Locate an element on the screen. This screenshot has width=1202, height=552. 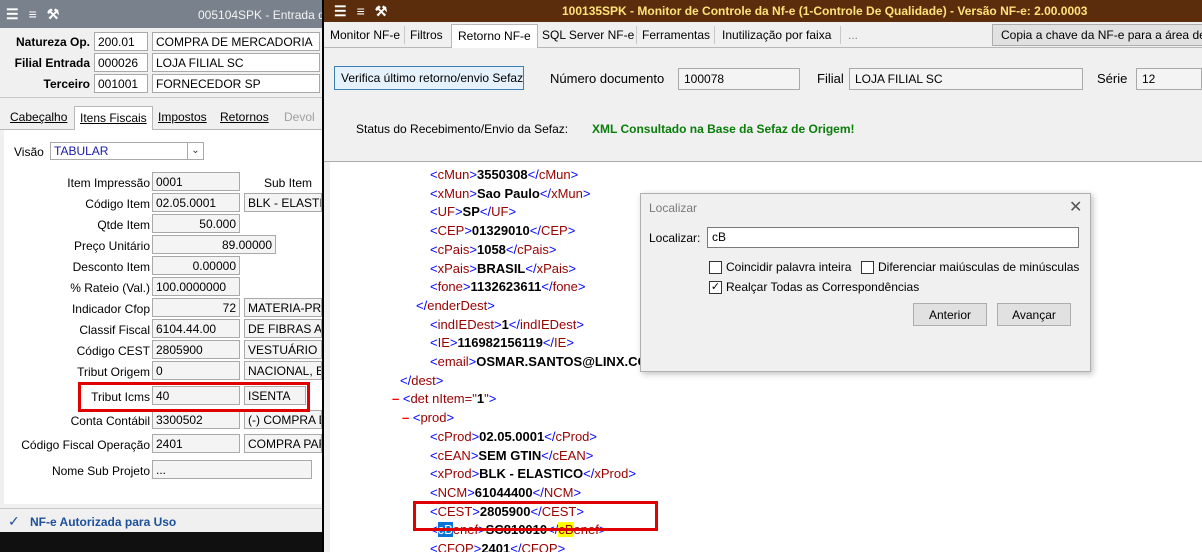
tab-devolucao: Devol is located at coordinates (299, 117).